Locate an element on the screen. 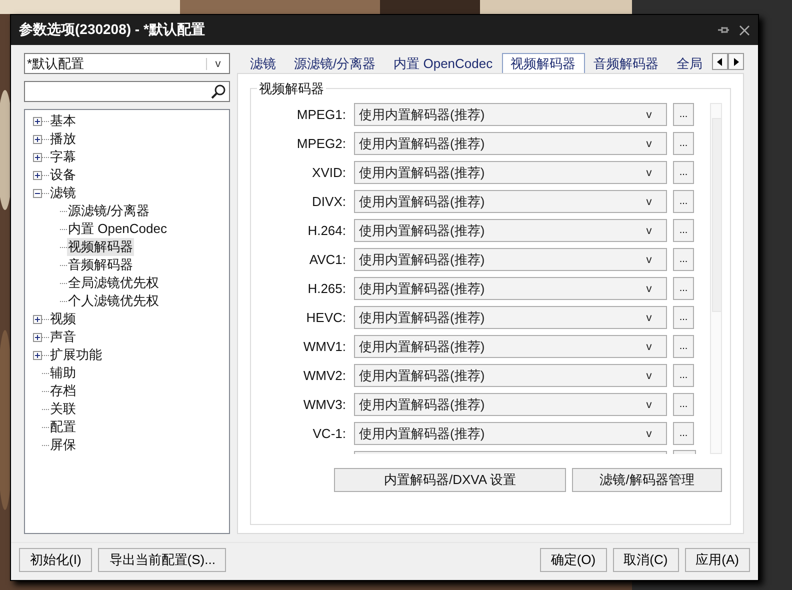  action-button: 滤镜/解码器管理 is located at coordinates (647, 480).